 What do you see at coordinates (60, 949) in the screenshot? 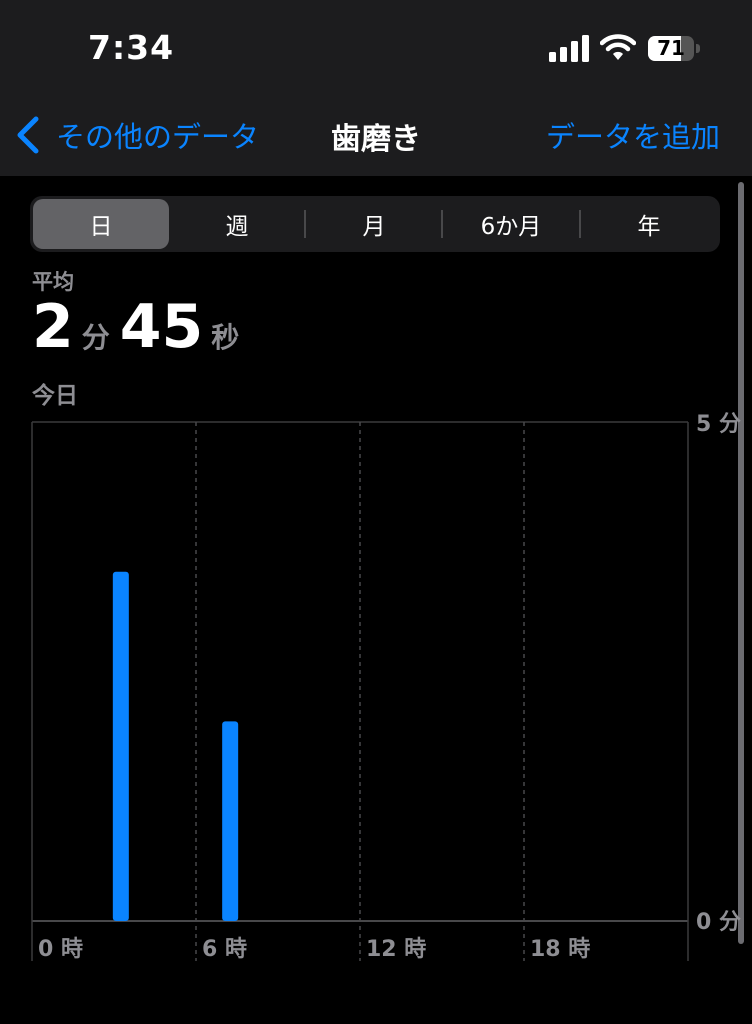
I see `chart-x-tick-label: 0 時` at bounding box center [60, 949].